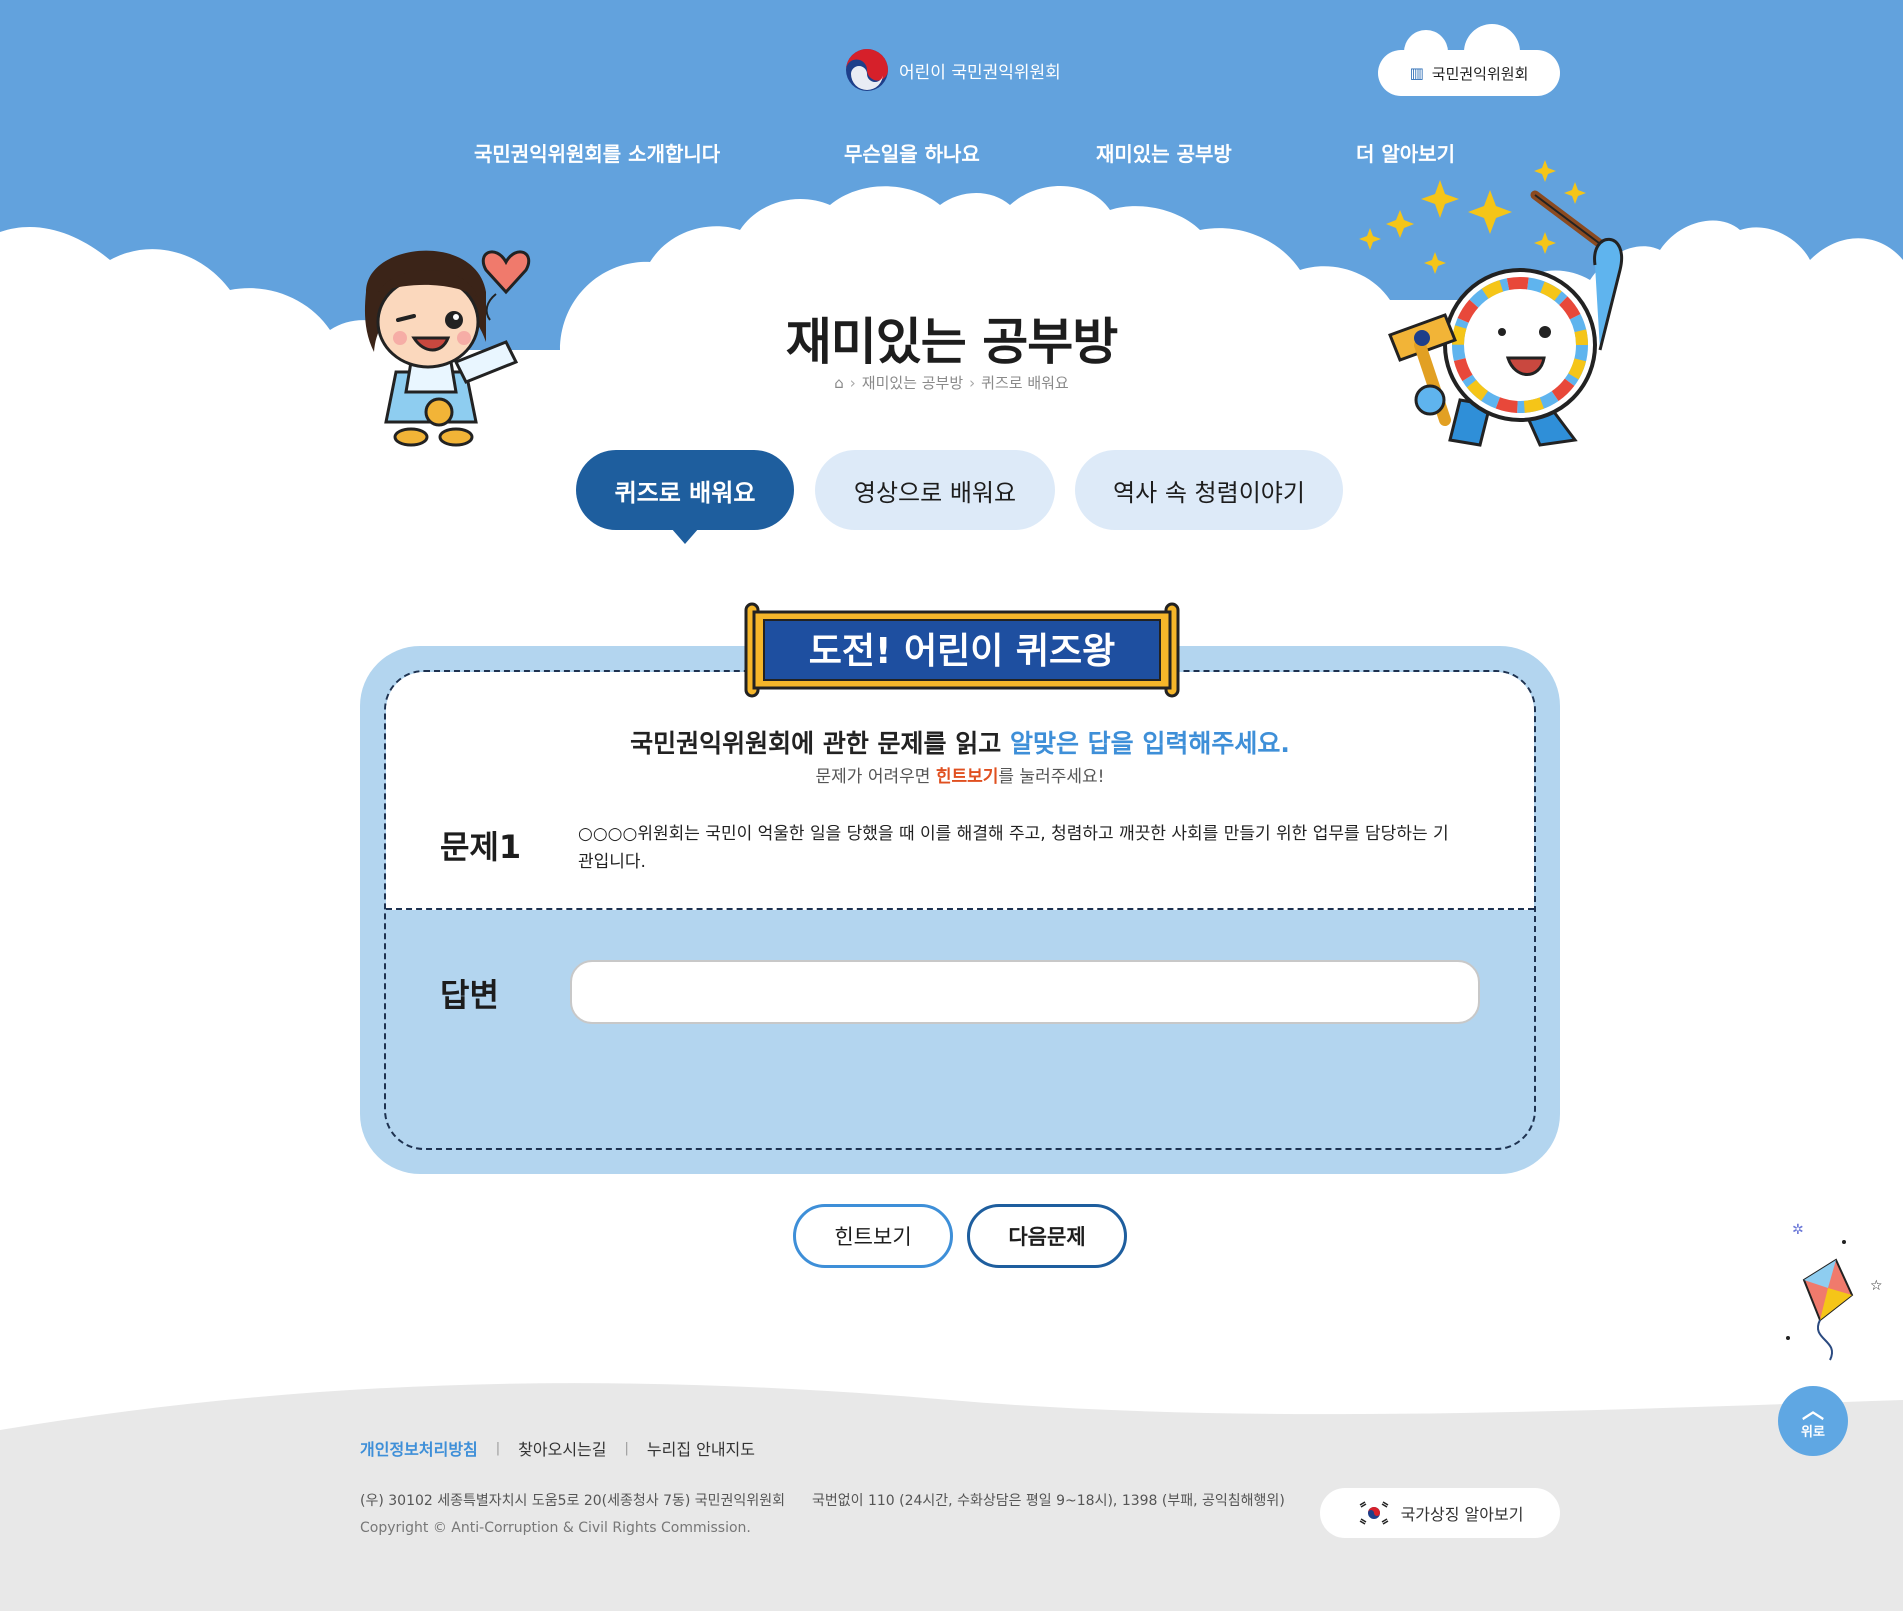 The image size is (1903, 1611). What do you see at coordinates (419, 1448) in the screenshot?
I see `privacy-policy-link: 개인정보처리방침` at bounding box center [419, 1448].